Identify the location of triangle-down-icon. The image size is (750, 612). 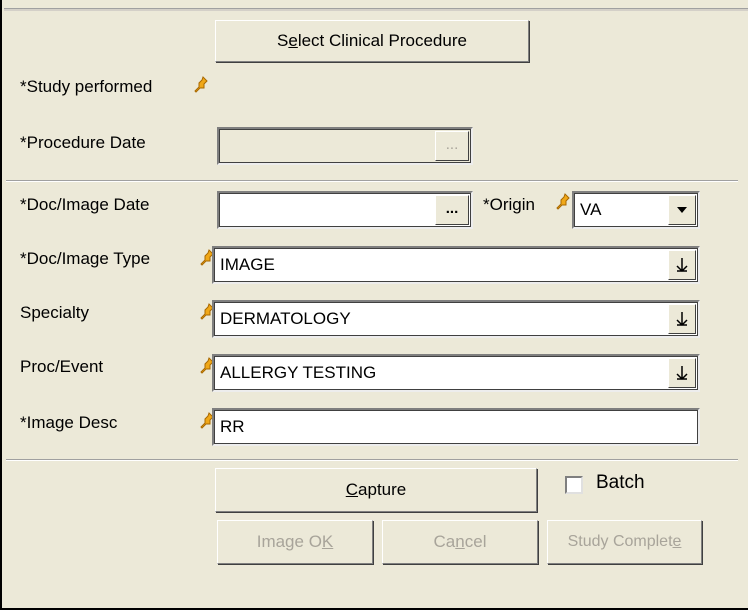
(682, 210).